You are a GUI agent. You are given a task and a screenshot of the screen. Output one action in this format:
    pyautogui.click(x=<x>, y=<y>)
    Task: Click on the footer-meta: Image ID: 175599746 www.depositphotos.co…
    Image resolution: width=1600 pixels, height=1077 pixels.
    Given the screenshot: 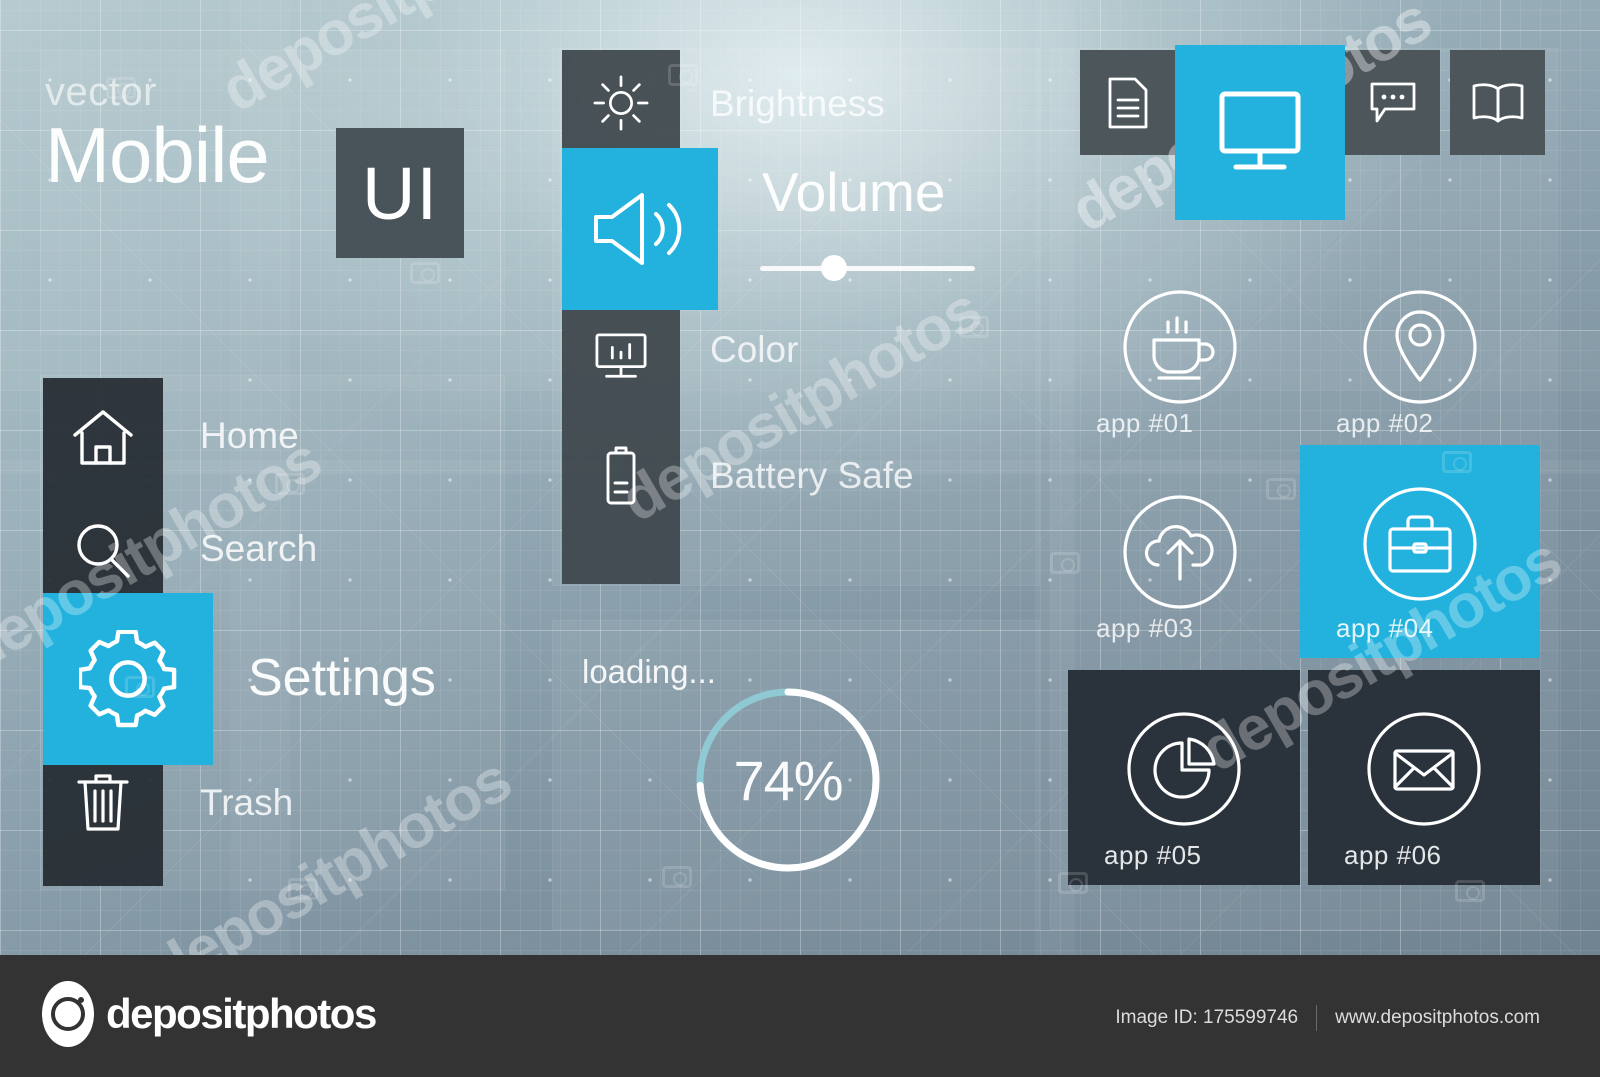 What is the action you would take?
    pyautogui.click(x=1327, y=1018)
    